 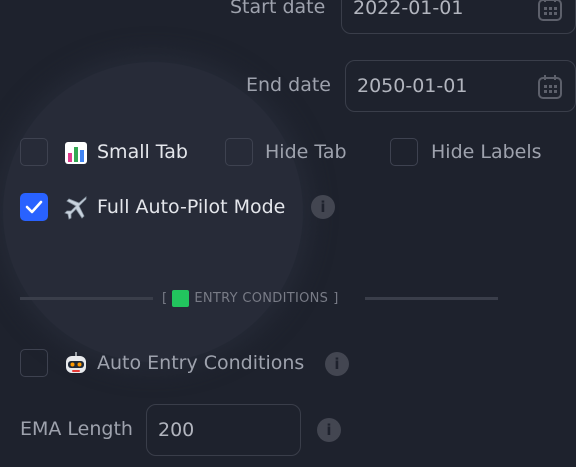 What do you see at coordinates (142, 152) in the screenshot?
I see `small-tab-label: Small Tab` at bounding box center [142, 152].